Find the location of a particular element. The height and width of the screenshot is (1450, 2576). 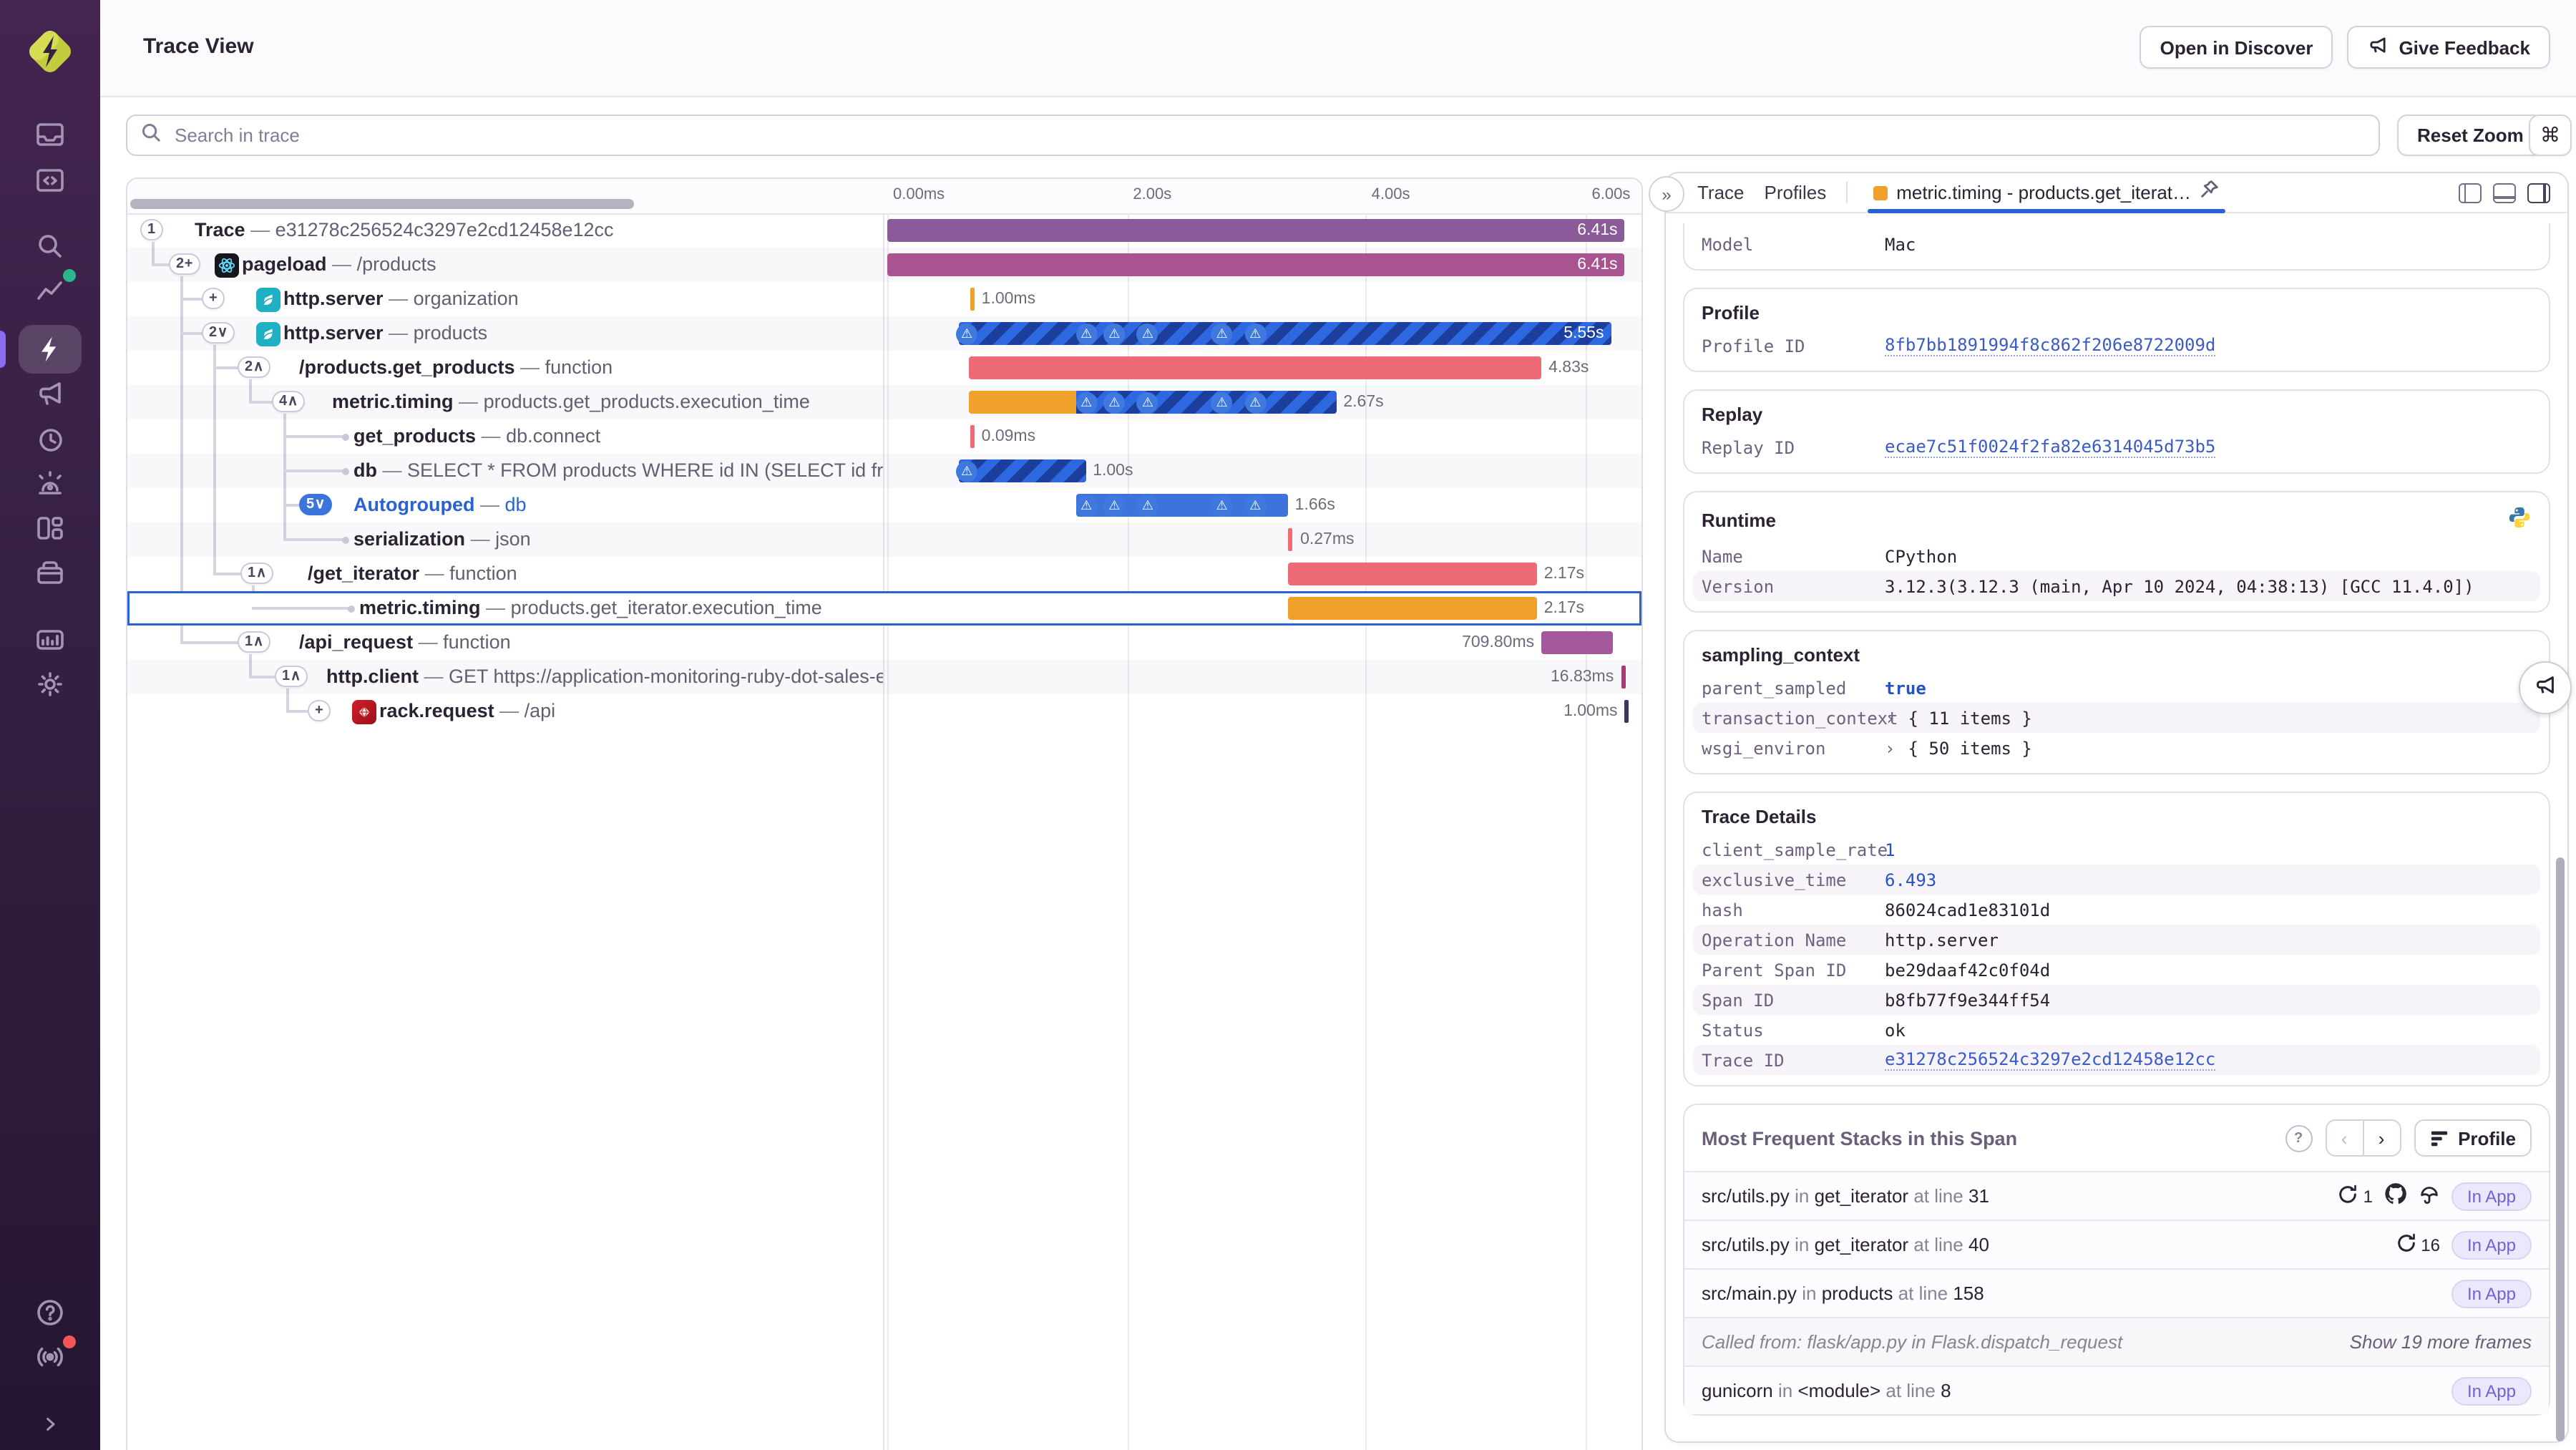

search-in-trace is located at coordinates (1253, 135).